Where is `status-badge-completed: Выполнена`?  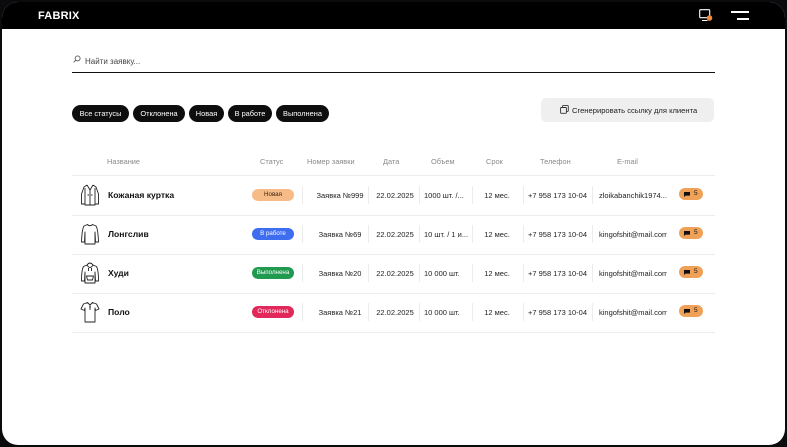 status-badge-completed: Выполнена is located at coordinates (273, 273).